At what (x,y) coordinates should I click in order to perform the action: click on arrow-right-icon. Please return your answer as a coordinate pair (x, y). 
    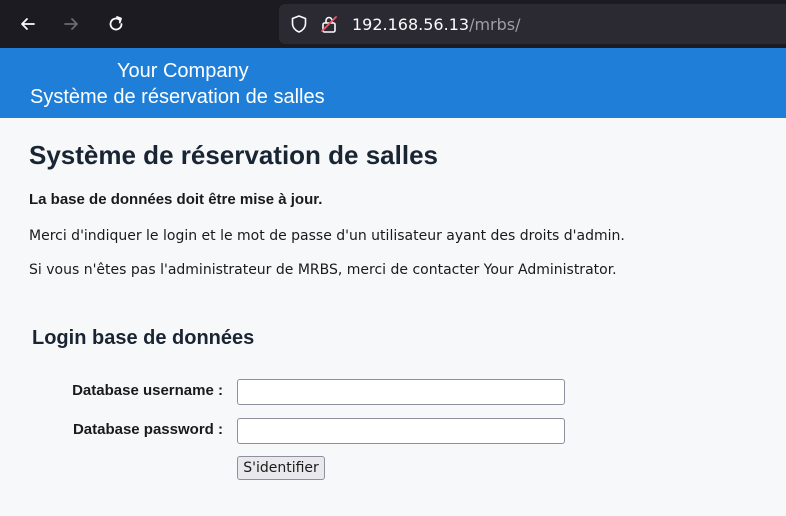
    Looking at the image, I should click on (71, 24).